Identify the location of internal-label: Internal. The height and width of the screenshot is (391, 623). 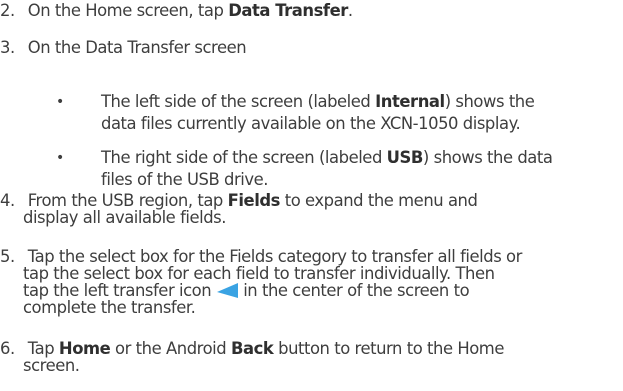
(410, 101).